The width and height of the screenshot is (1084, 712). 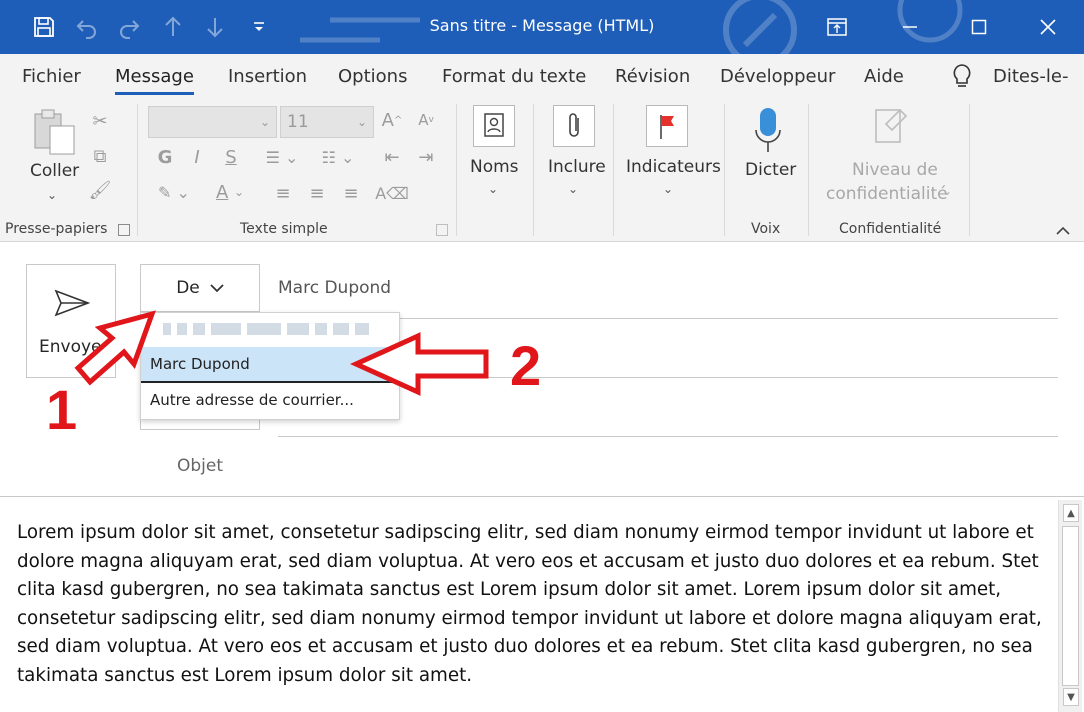 I want to click on annotation-number-2: 2, so click(x=526, y=365).